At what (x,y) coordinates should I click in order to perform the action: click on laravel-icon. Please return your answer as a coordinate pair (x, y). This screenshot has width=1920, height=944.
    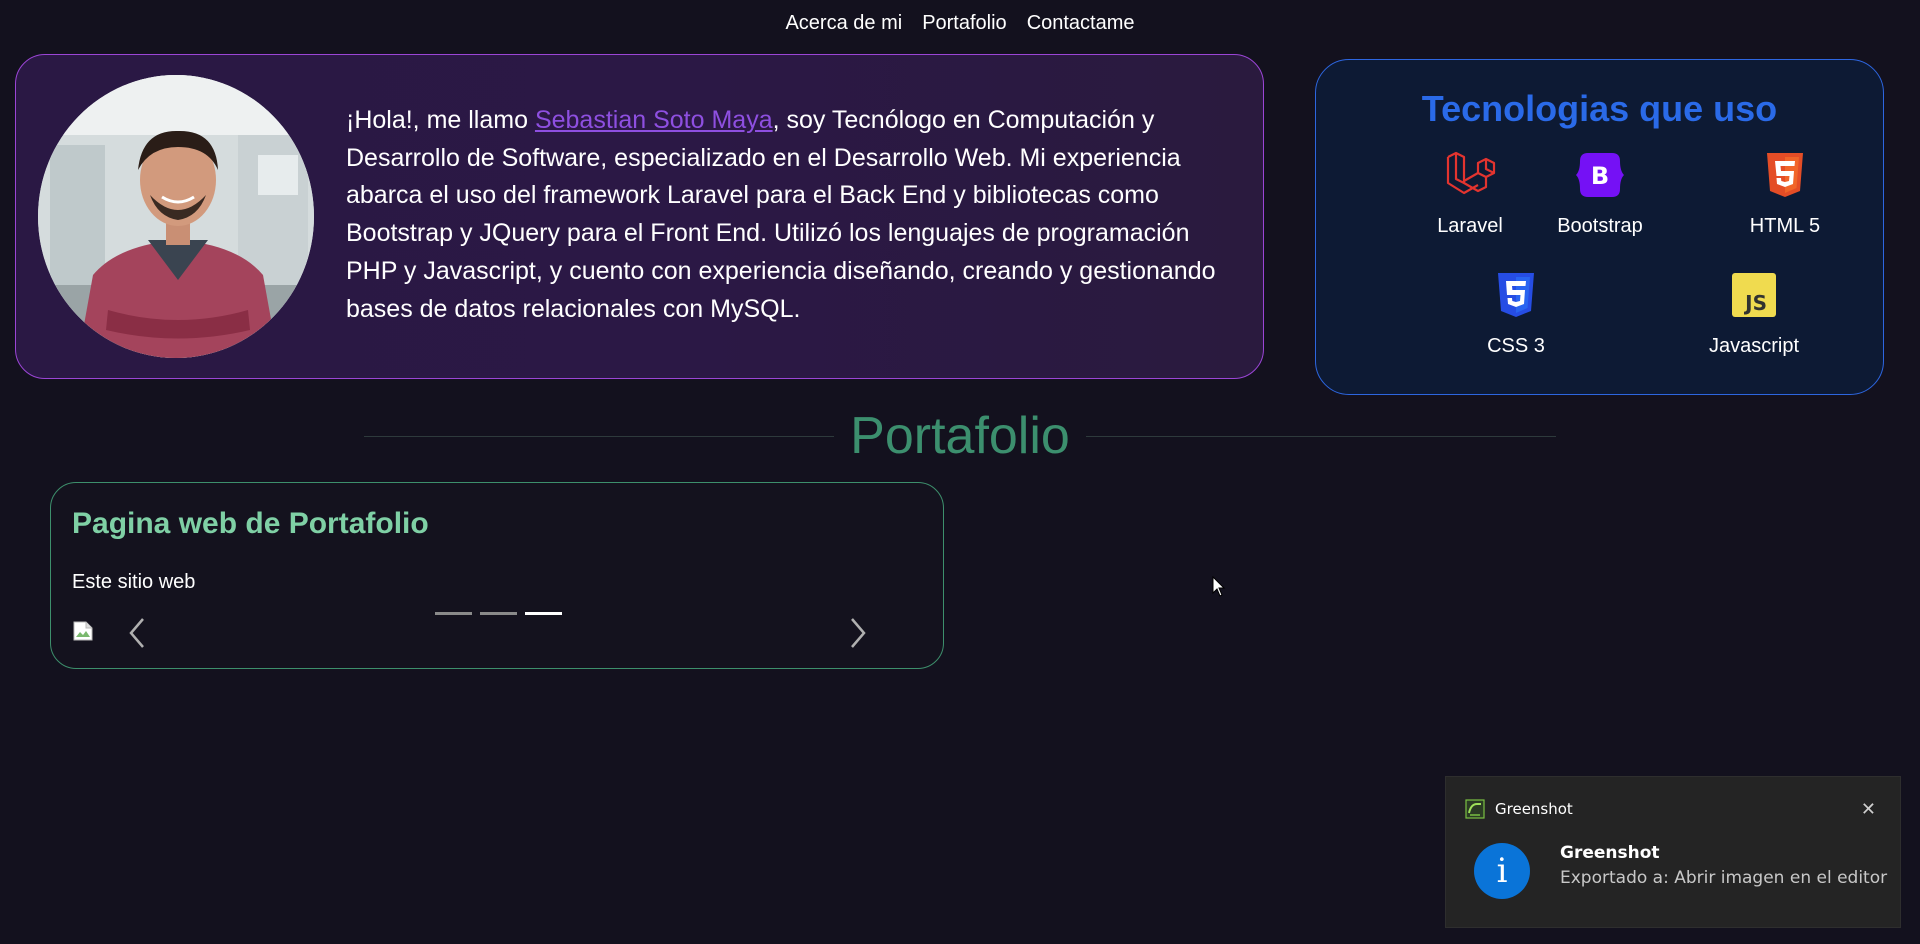
    Looking at the image, I should click on (1471, 173).